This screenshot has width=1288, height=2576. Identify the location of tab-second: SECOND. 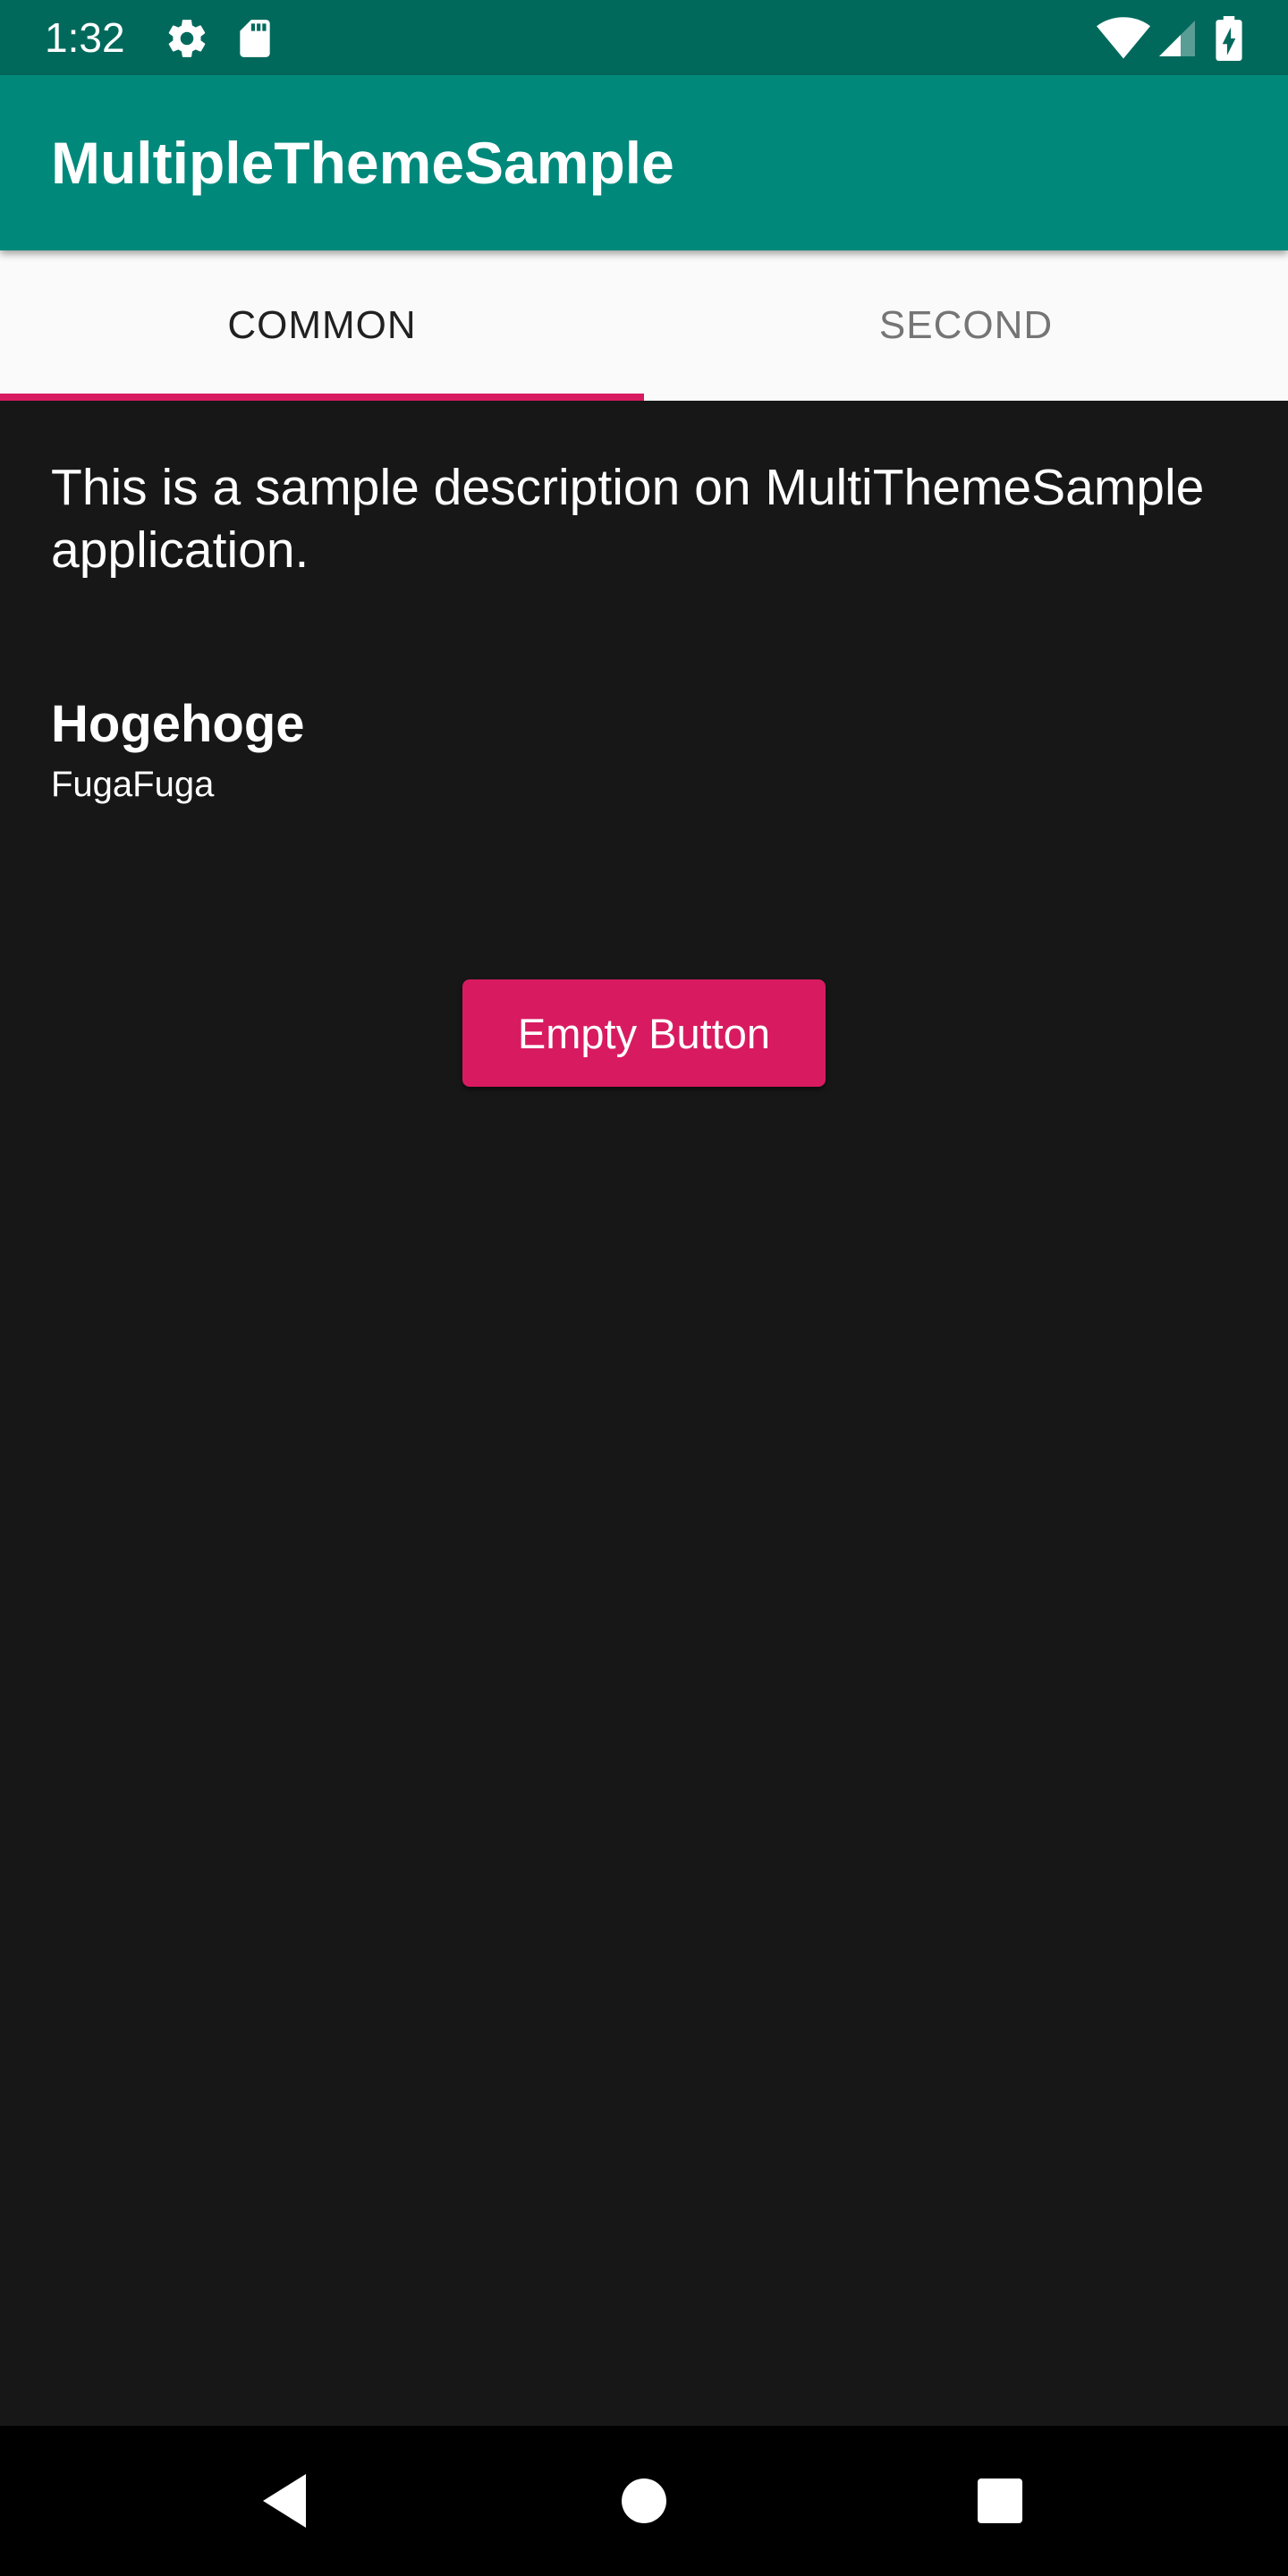
(966, 325).